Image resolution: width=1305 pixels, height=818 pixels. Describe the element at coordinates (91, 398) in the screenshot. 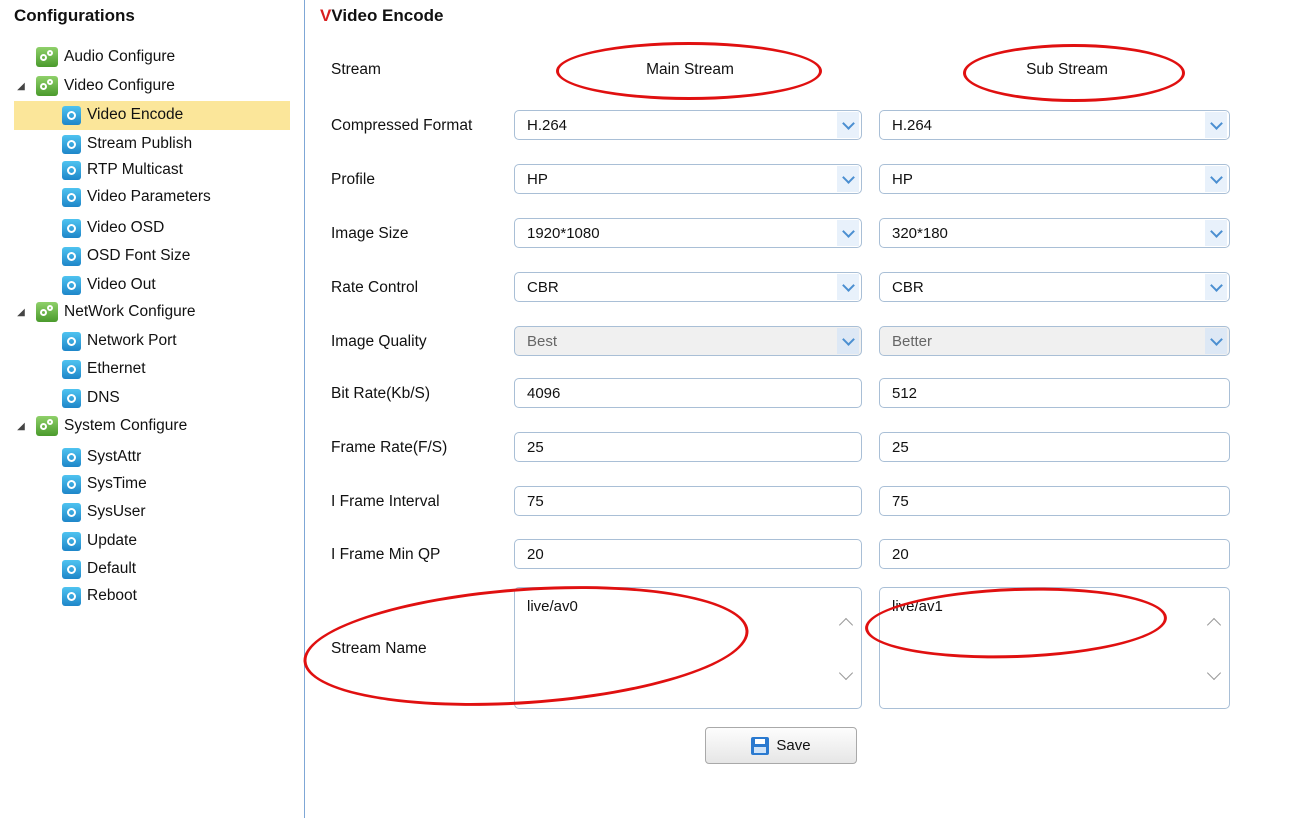

I see `sidebar-item-dns: DNS` at that location.